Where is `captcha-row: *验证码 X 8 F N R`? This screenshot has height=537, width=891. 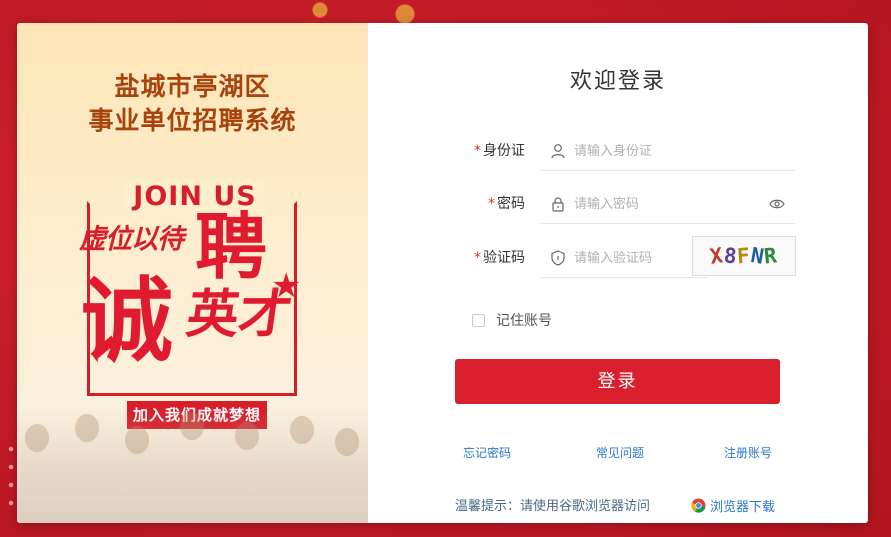 captcha-row: *验证码 X 8 F N R is located at coordinates (626, 257).